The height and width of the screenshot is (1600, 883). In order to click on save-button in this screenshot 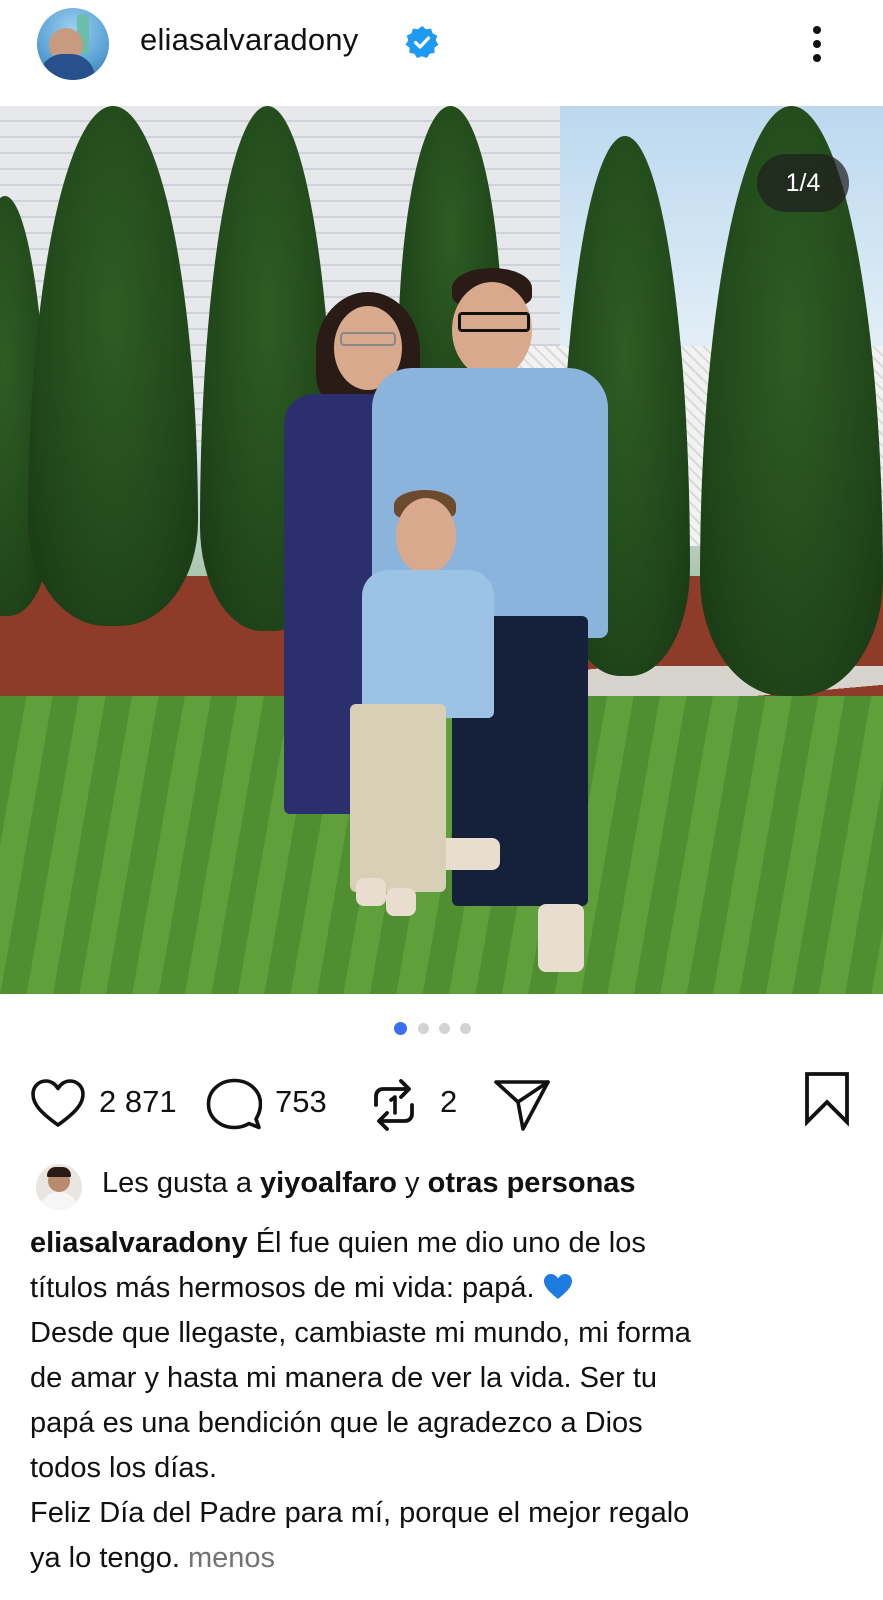, I will do `click(827, 1099)`.